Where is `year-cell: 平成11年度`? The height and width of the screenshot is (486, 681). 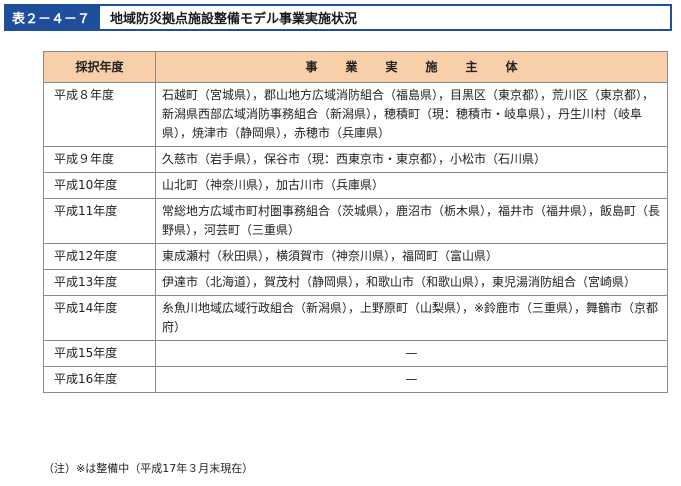 year-cell: 平成11年度 is located at coordinates (99, 221).